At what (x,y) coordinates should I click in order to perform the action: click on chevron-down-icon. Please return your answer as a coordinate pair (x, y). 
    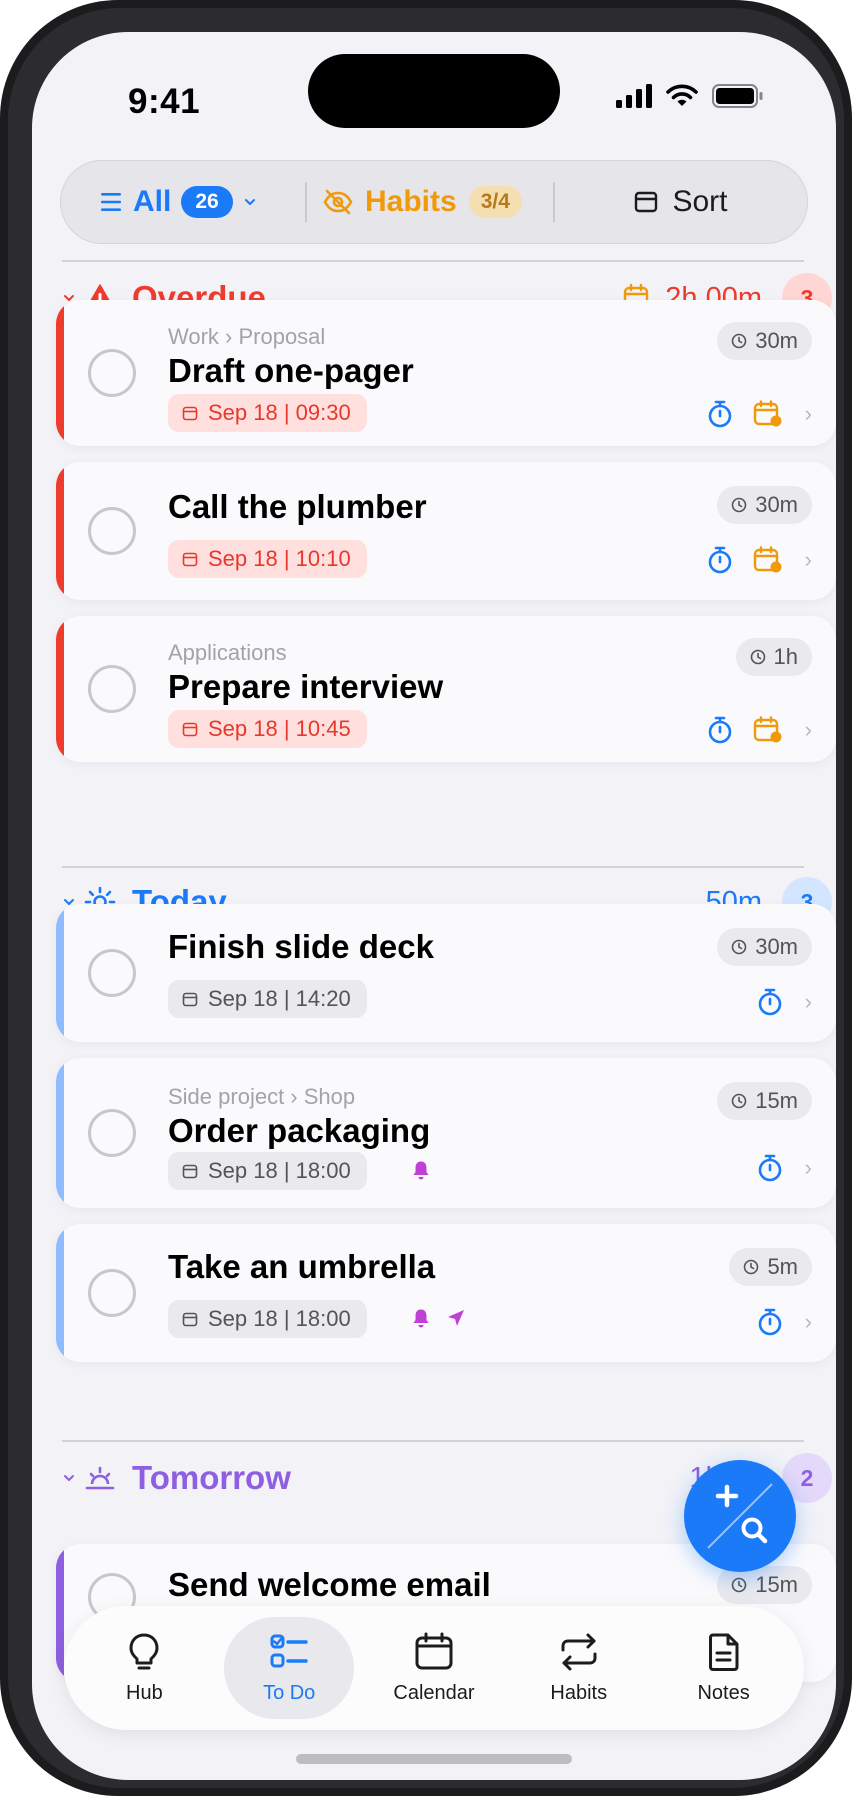
    Looking at the image, I should click on (249, 202).